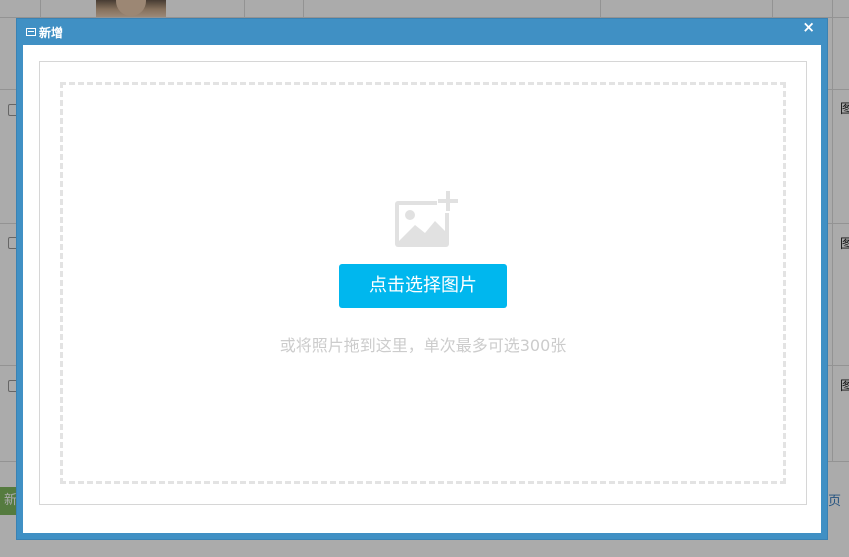 The image size is (849, 557). I want to click on dialog-titlebar: 新增 ×, so click(422, 32).